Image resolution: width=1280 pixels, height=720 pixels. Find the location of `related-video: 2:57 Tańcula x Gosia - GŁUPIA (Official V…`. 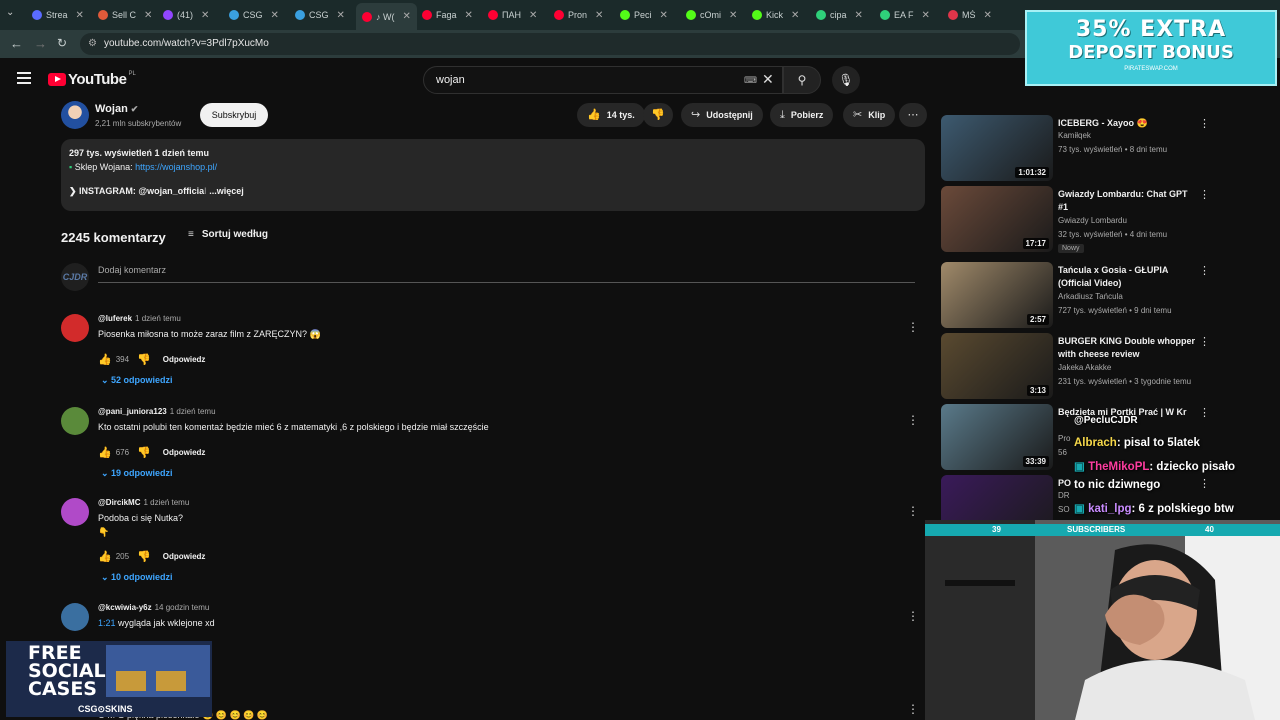

related-video: 2:57 Tańcula x Gosia - GŁUPIA (Official V… is located at coordinates (1076, 295).